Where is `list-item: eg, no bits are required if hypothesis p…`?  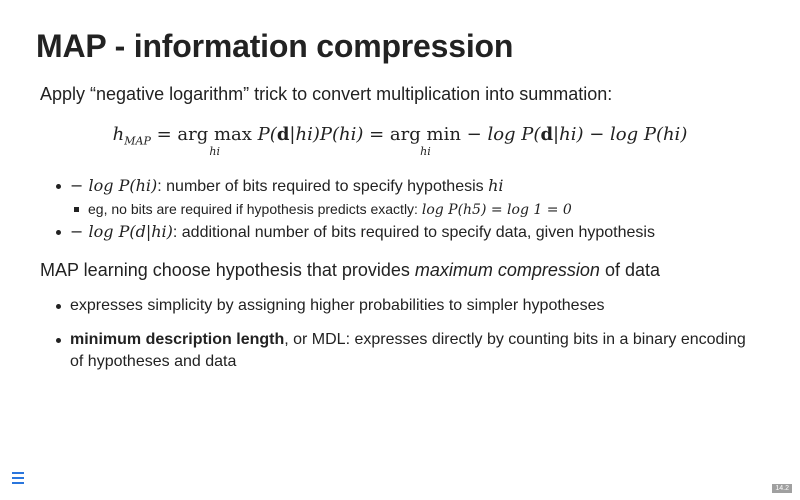
list-item: eg, no bits are required if hypothesis p… is located at coordinates (416, 209).